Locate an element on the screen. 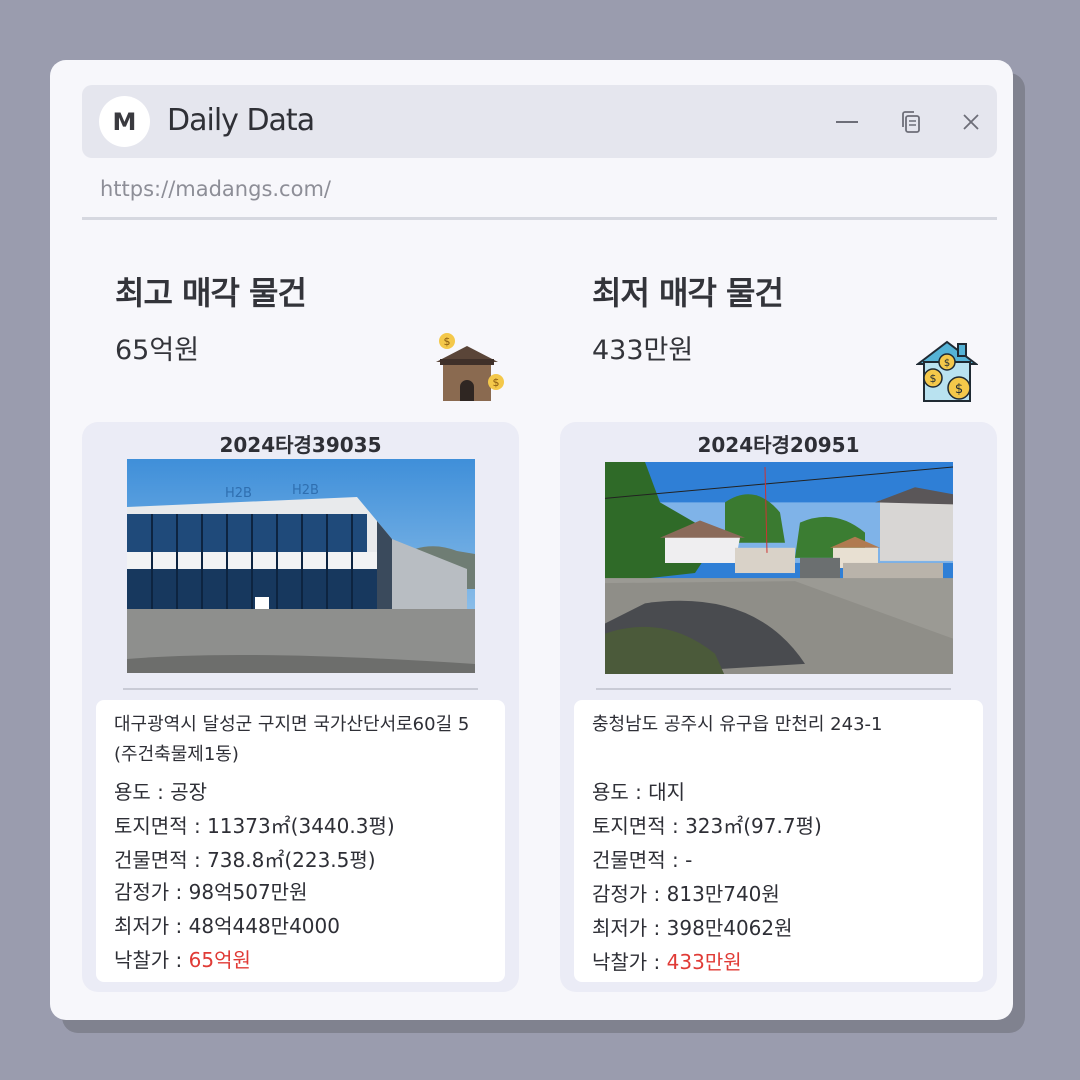 This screenshot has width=1080, height=1080. spec-use: 용도 : 대지 is located at coordinates (639, 792).